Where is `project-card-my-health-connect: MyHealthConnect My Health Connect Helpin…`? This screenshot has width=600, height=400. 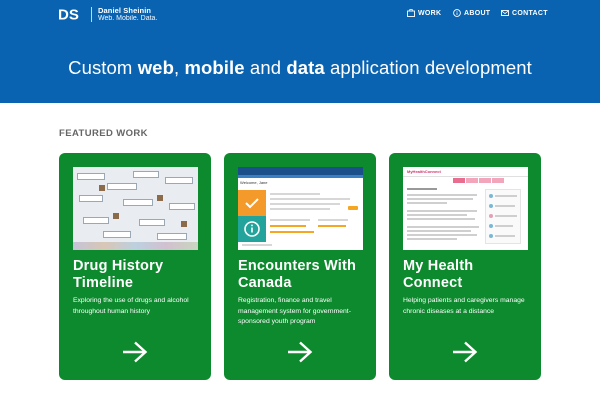 project-card-my-health-connect: MyHealthConnect My Health Connect Helpin… is located at coordinates (465, 266).